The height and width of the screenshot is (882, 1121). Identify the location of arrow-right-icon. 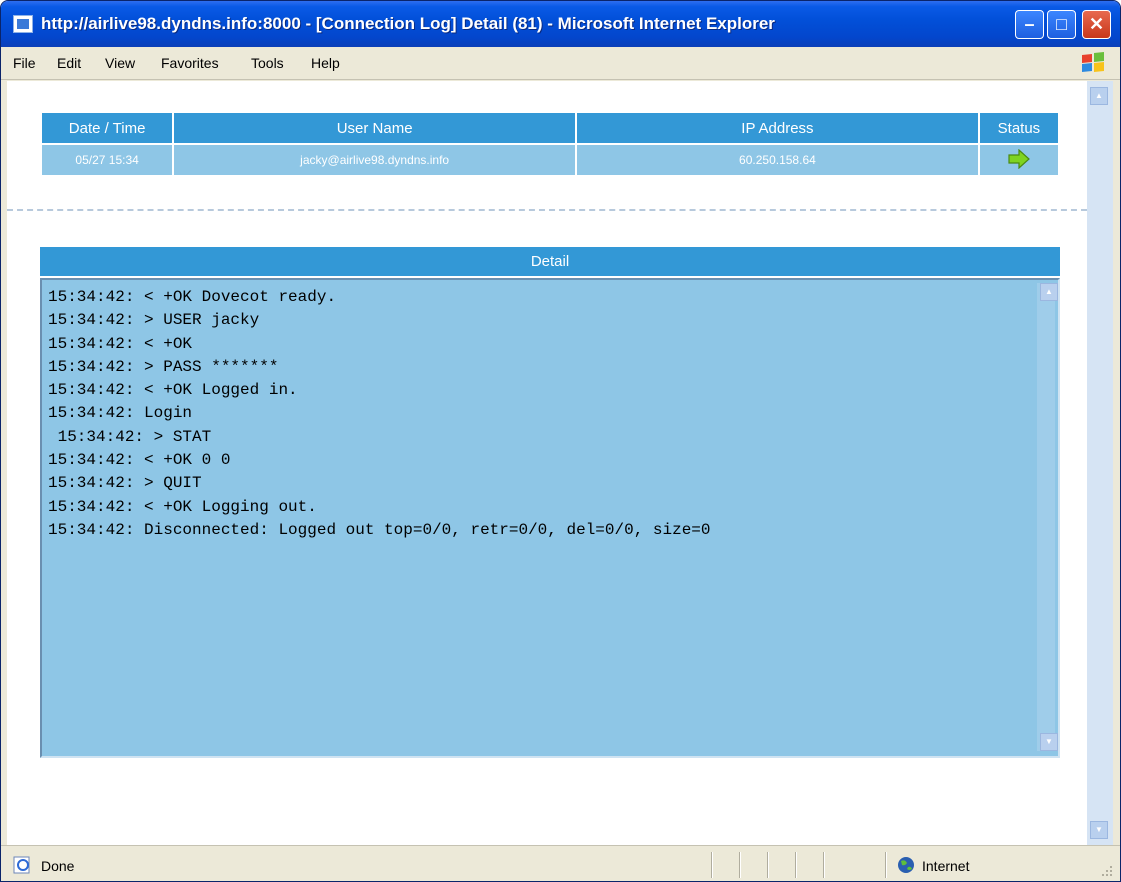
(1019, 158).